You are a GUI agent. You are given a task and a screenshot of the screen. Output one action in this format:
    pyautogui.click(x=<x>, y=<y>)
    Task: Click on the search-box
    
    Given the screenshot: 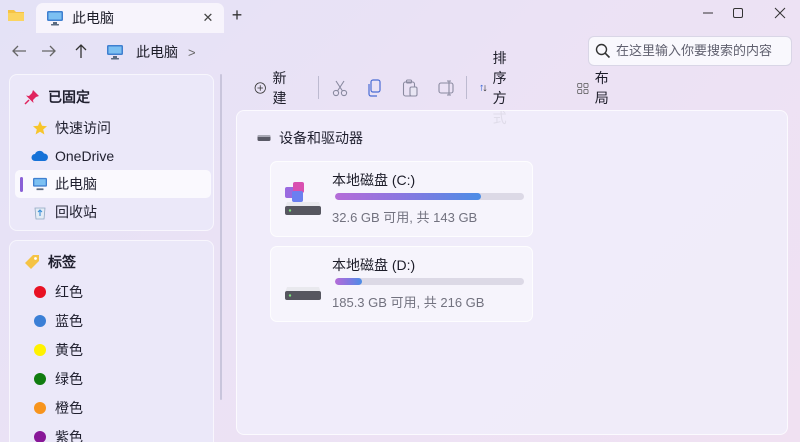 What is the action you would take?
    pyautogui.click(x=690, y=51)
    